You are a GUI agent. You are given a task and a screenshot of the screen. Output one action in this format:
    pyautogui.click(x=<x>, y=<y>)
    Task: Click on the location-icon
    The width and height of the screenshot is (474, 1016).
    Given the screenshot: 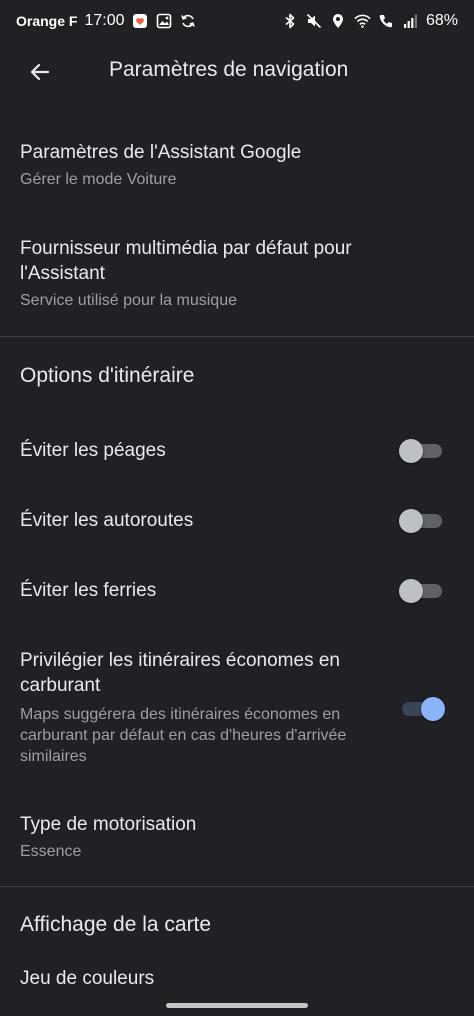 What is the action you would take?
    pyautogui.click(x=338, y=21)
    